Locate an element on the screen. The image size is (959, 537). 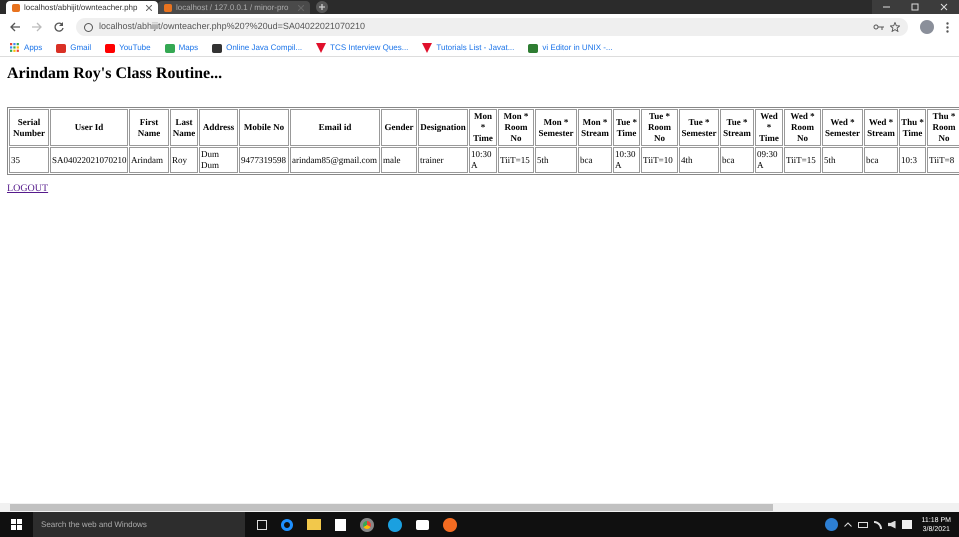
browser-tab: localhost / 127.0.0.1 / minor-pro is located at coordinates (234, 7).